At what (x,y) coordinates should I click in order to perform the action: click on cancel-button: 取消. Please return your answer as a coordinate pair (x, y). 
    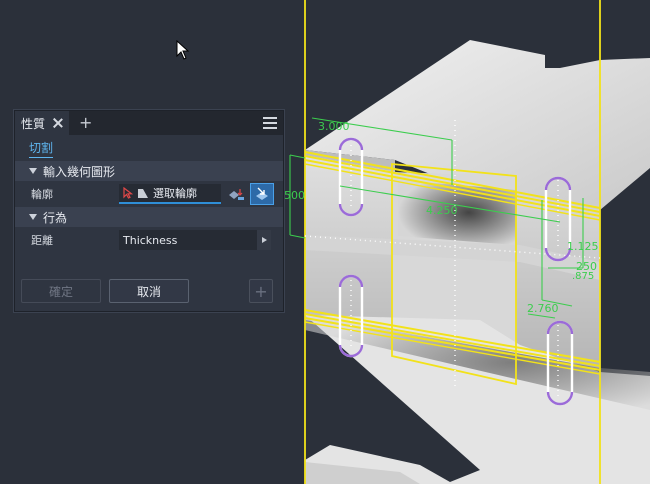
    Looking at the image, I should click on (149, 291).